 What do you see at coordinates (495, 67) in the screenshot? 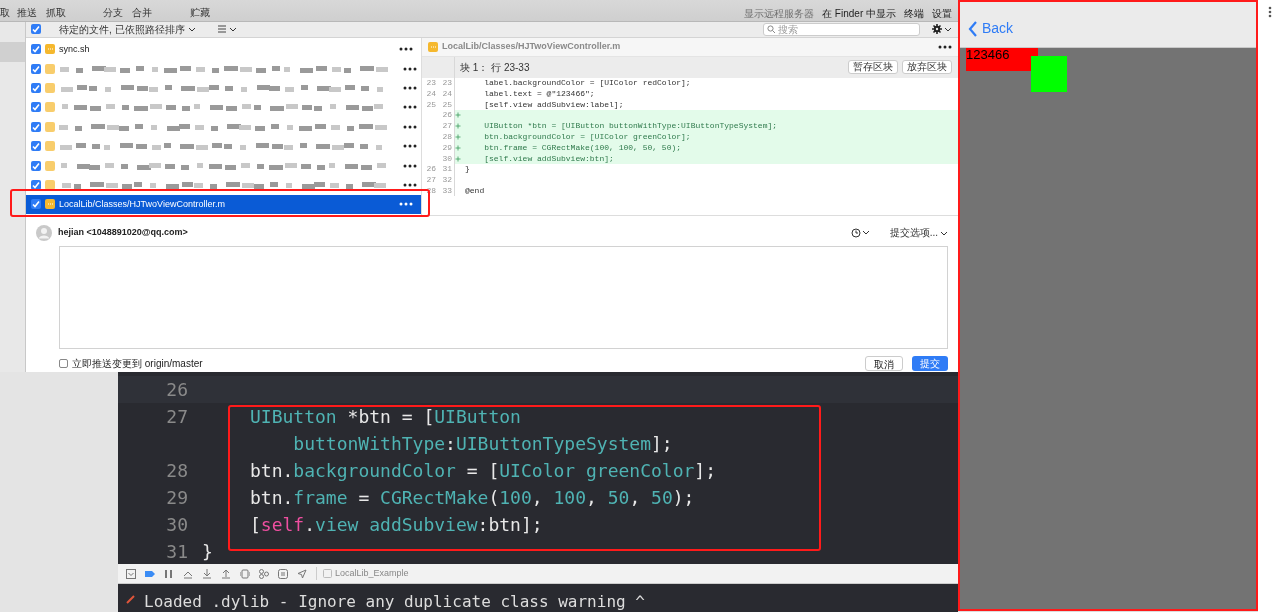
I see `hunk-title: 块 1： 行 23-33` at bounding box center [495, 67].